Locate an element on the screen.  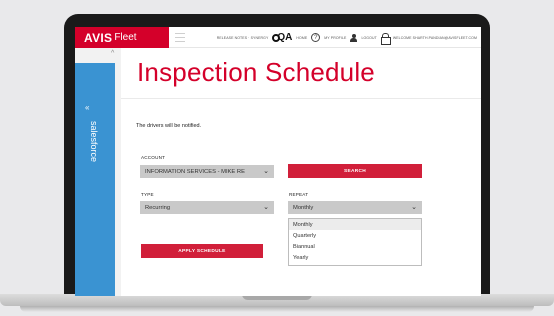
qa-badge-label: QA is located at coordinates (285, 37).